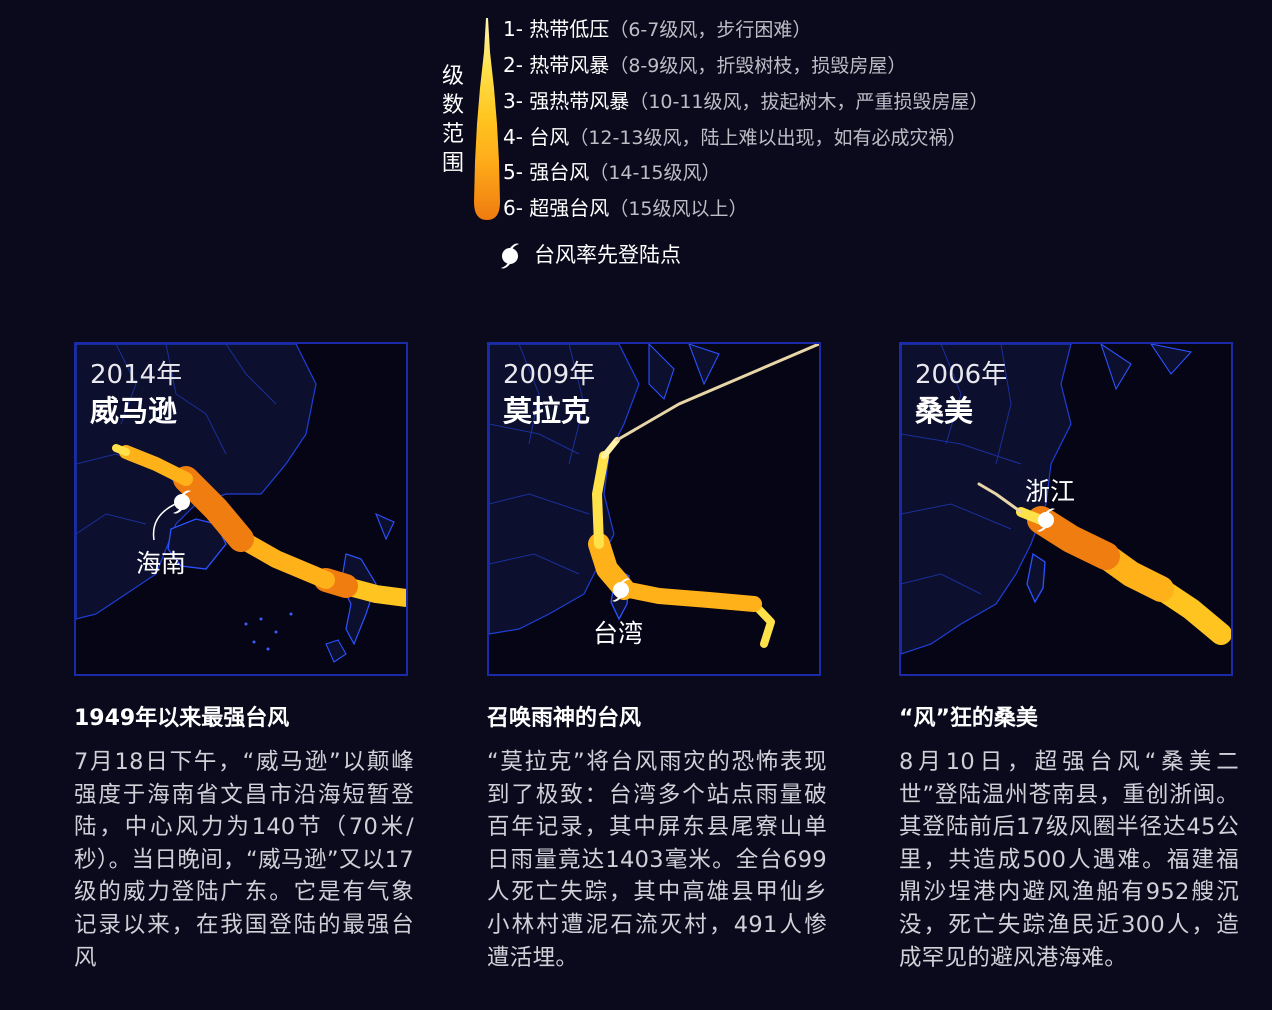 The image size is (1272, 1010). I want to click on legend-level-1: 1- 热带低压（6-7级风，步行困难）, so click(657, 29).